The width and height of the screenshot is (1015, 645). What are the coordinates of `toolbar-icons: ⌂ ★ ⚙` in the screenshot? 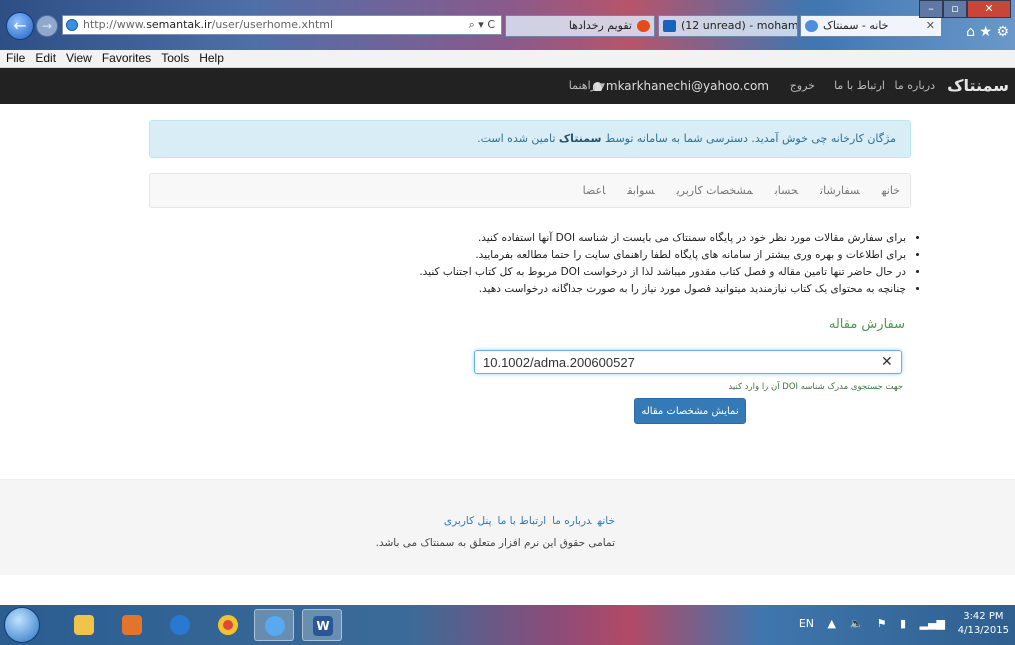 It's located at (987, 32).